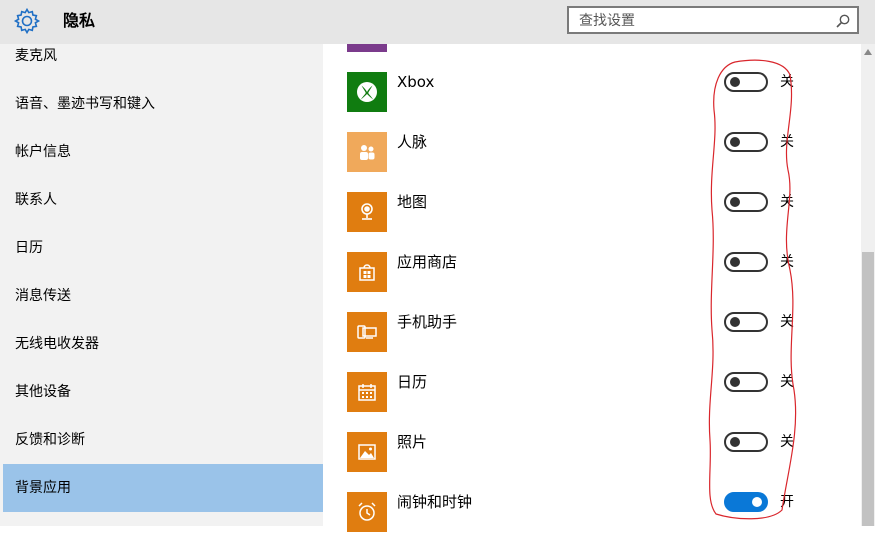  What do you see at coordinates (607, 21) in the screenshot?
I see `search-placeholder: 查找设置` at bounding box center [607, 21].